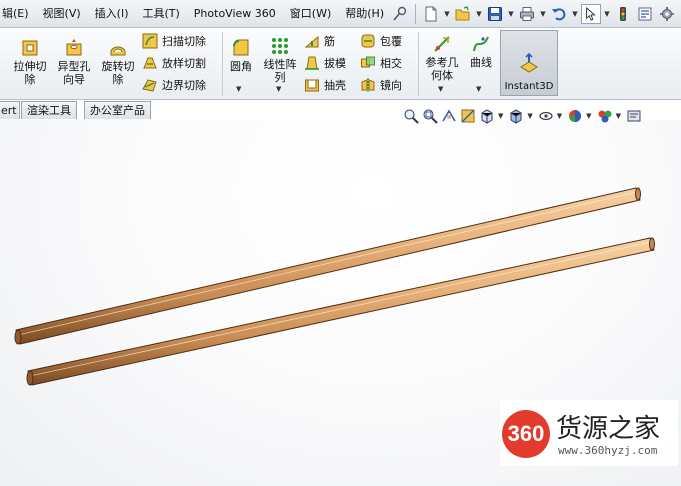 The width and height of the screenshot is (681, 486). I want to click on tab-insert: ert, so click(10, 110).